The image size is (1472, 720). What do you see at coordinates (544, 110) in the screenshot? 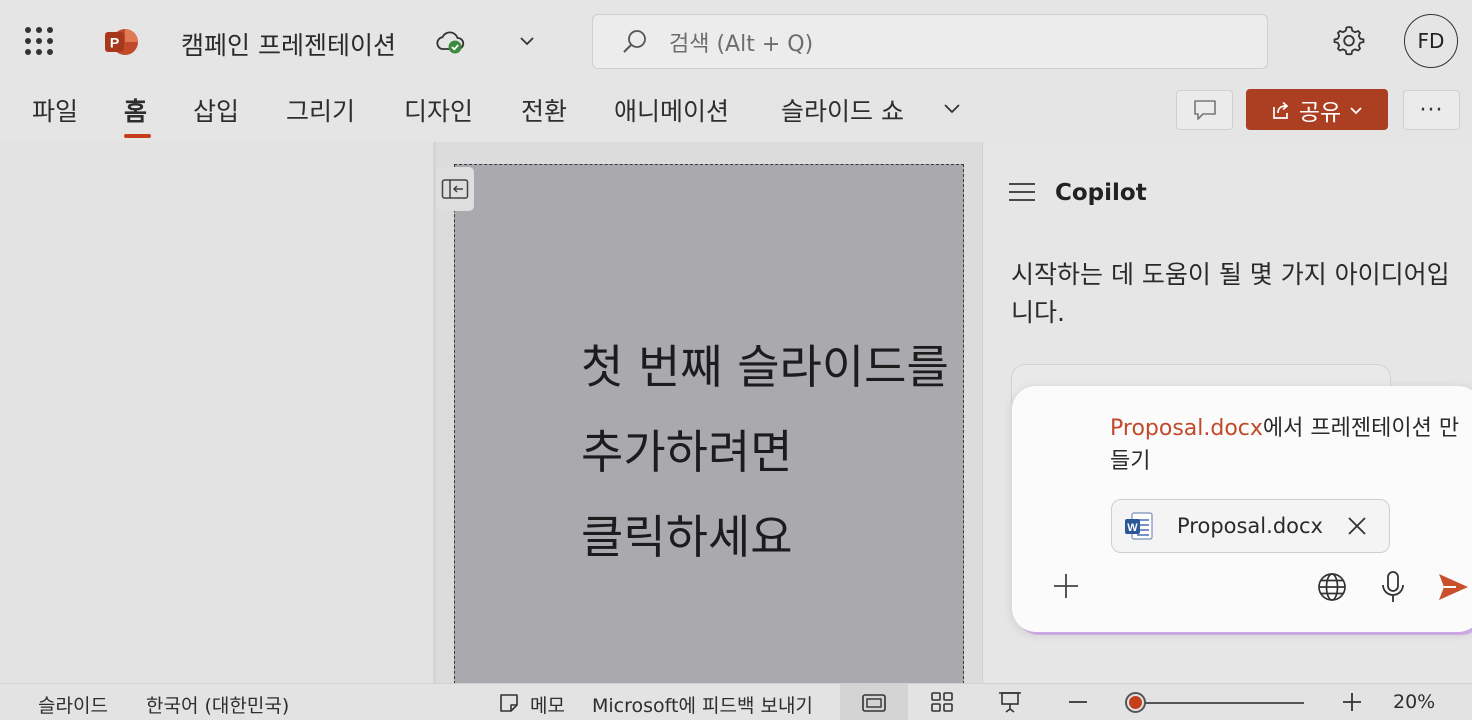
I see `tab-transitions: 전환` at bounding box center [544, 110].